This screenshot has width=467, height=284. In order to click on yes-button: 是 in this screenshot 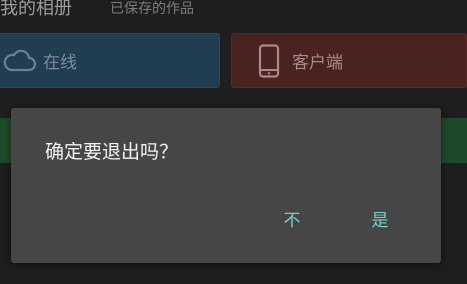, I will do `click(380, 218)`.